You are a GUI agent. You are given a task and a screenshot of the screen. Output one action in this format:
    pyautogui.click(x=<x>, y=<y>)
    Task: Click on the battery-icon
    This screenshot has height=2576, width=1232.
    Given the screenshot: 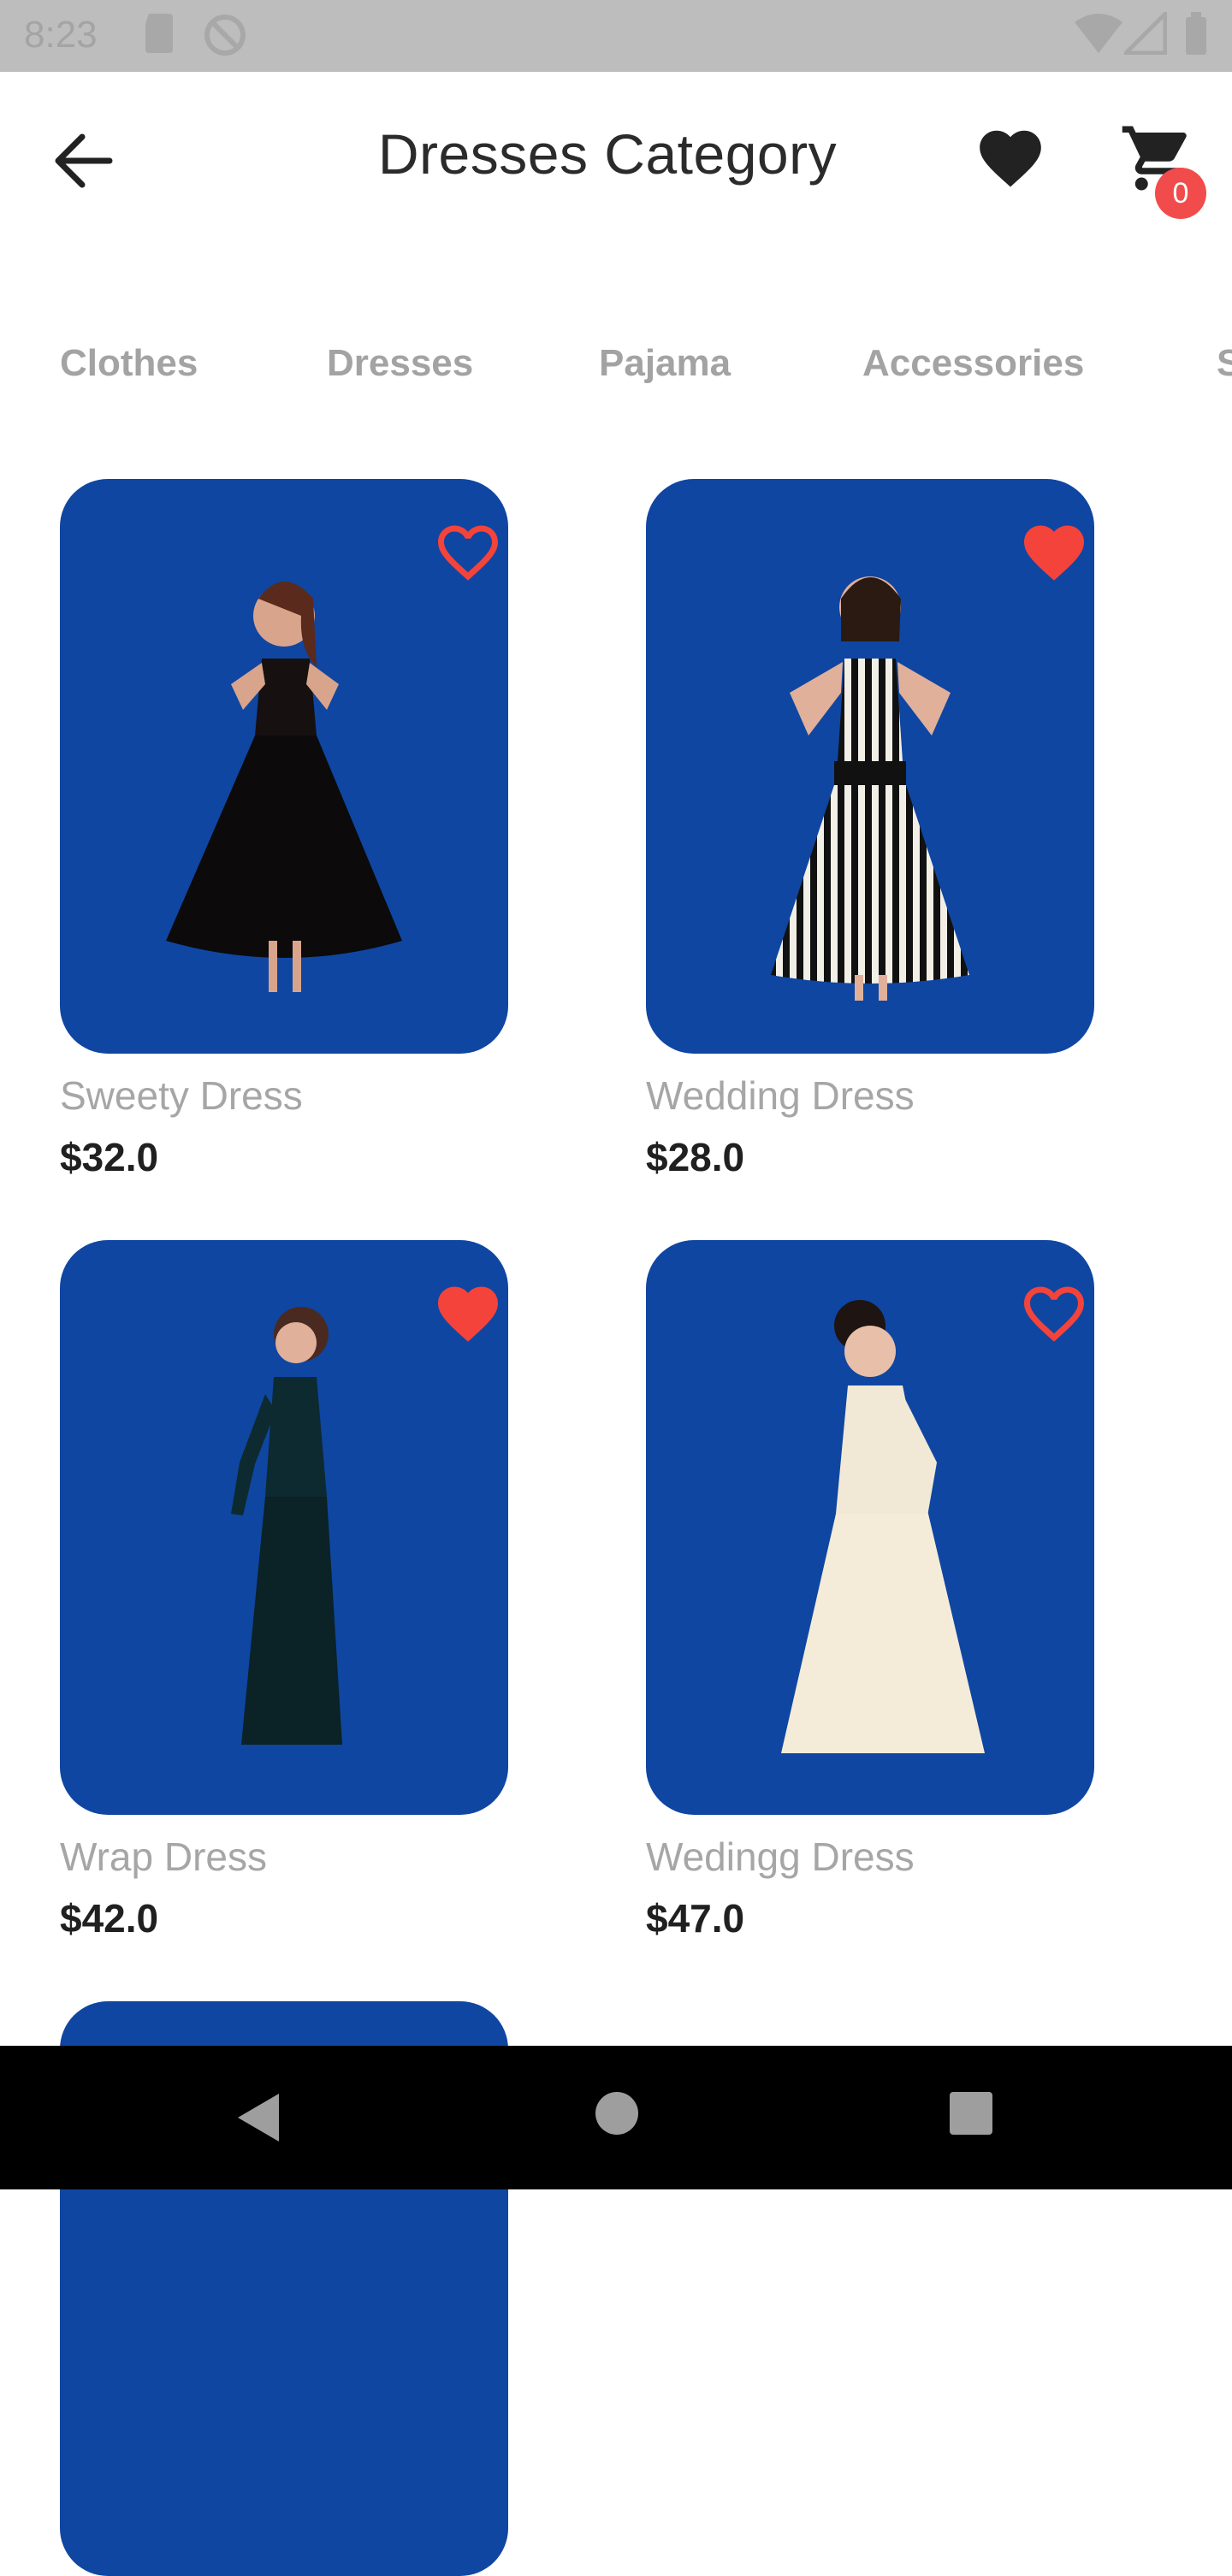 What is the action you would take?
    pyautogui.click(x=1196, y=33)
    